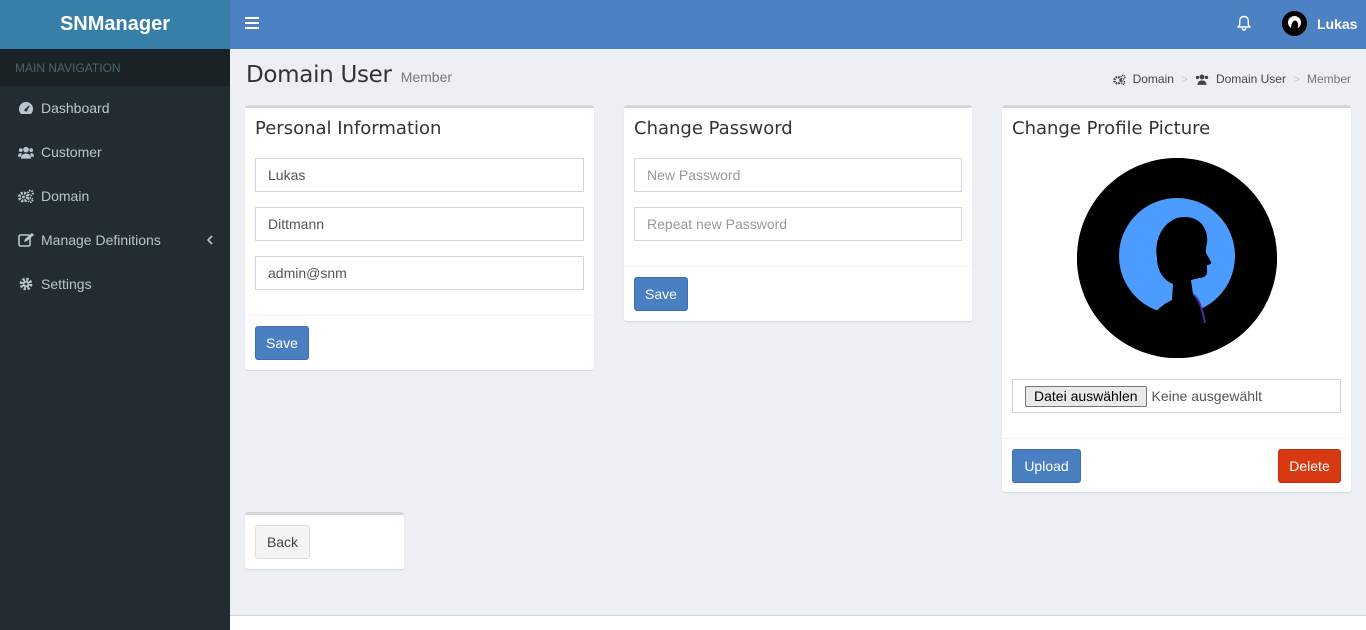 This screenshot has width=1366, height=630. What do you see at coordinates (1086, 396) in the screenshot?
I see `choose-file-button: Datei auswählen` at bounding box center [1086, 396].